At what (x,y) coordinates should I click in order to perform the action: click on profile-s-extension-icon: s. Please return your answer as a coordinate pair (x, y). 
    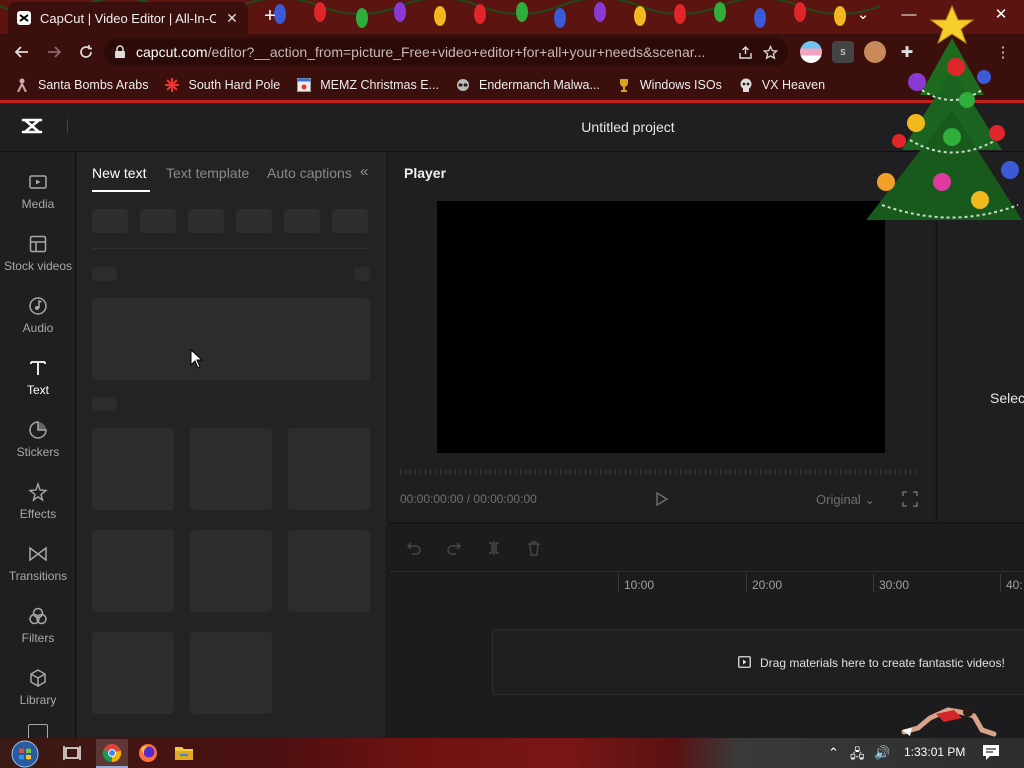
    Looking at the image, I should click on (843, 52).